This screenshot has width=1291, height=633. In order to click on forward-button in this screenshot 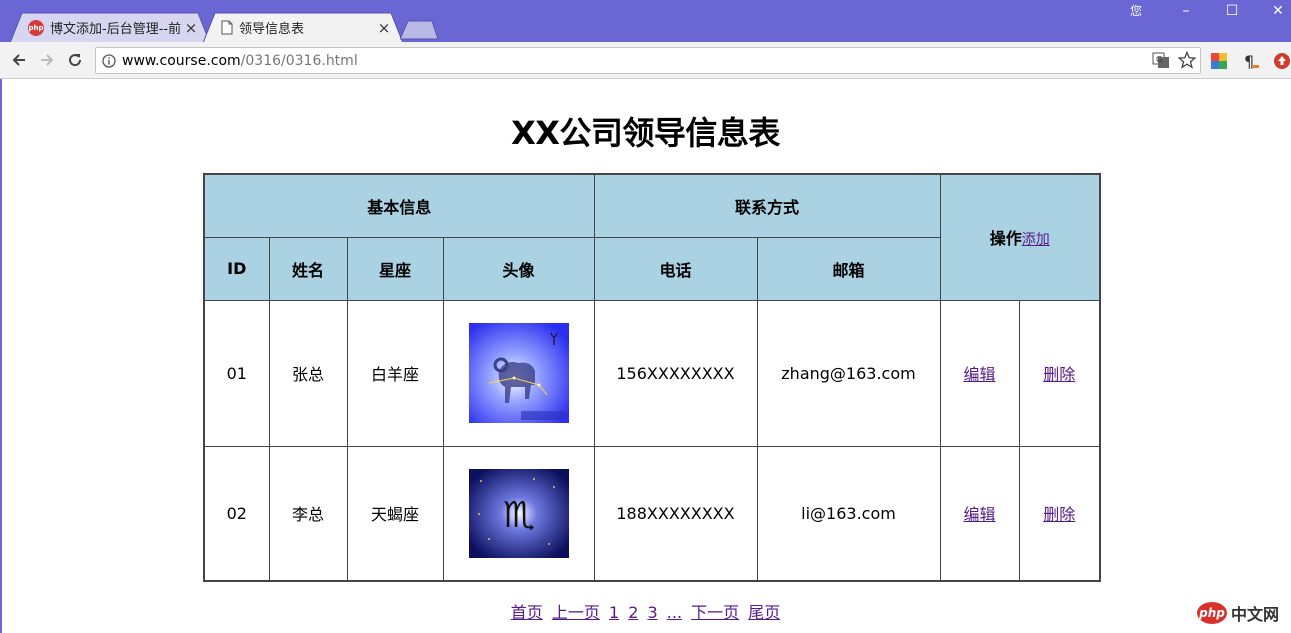, I will do `click(47, 60)`.